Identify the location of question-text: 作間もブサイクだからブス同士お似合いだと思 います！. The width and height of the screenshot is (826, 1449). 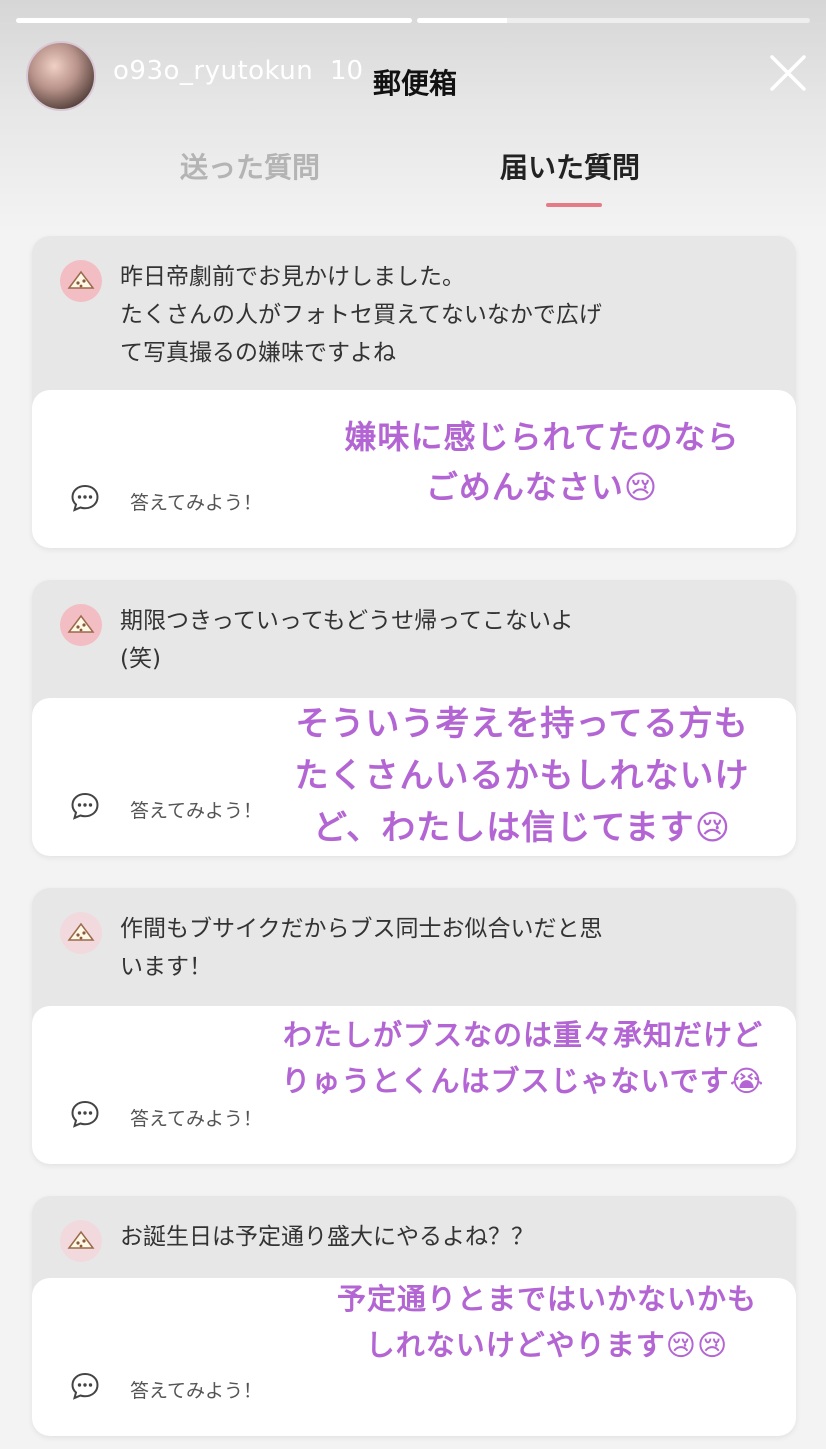
(361, 948).